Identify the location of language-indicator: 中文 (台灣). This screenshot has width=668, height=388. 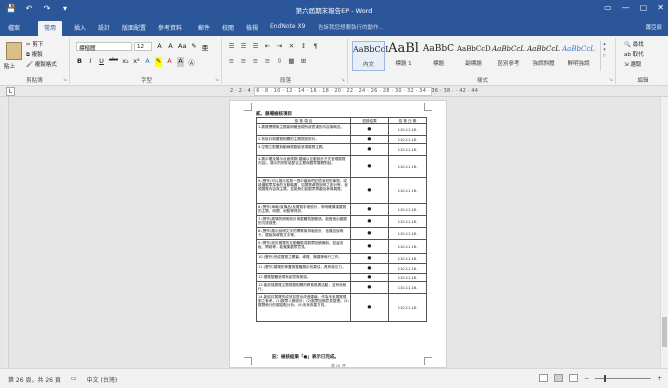
(102, 379).